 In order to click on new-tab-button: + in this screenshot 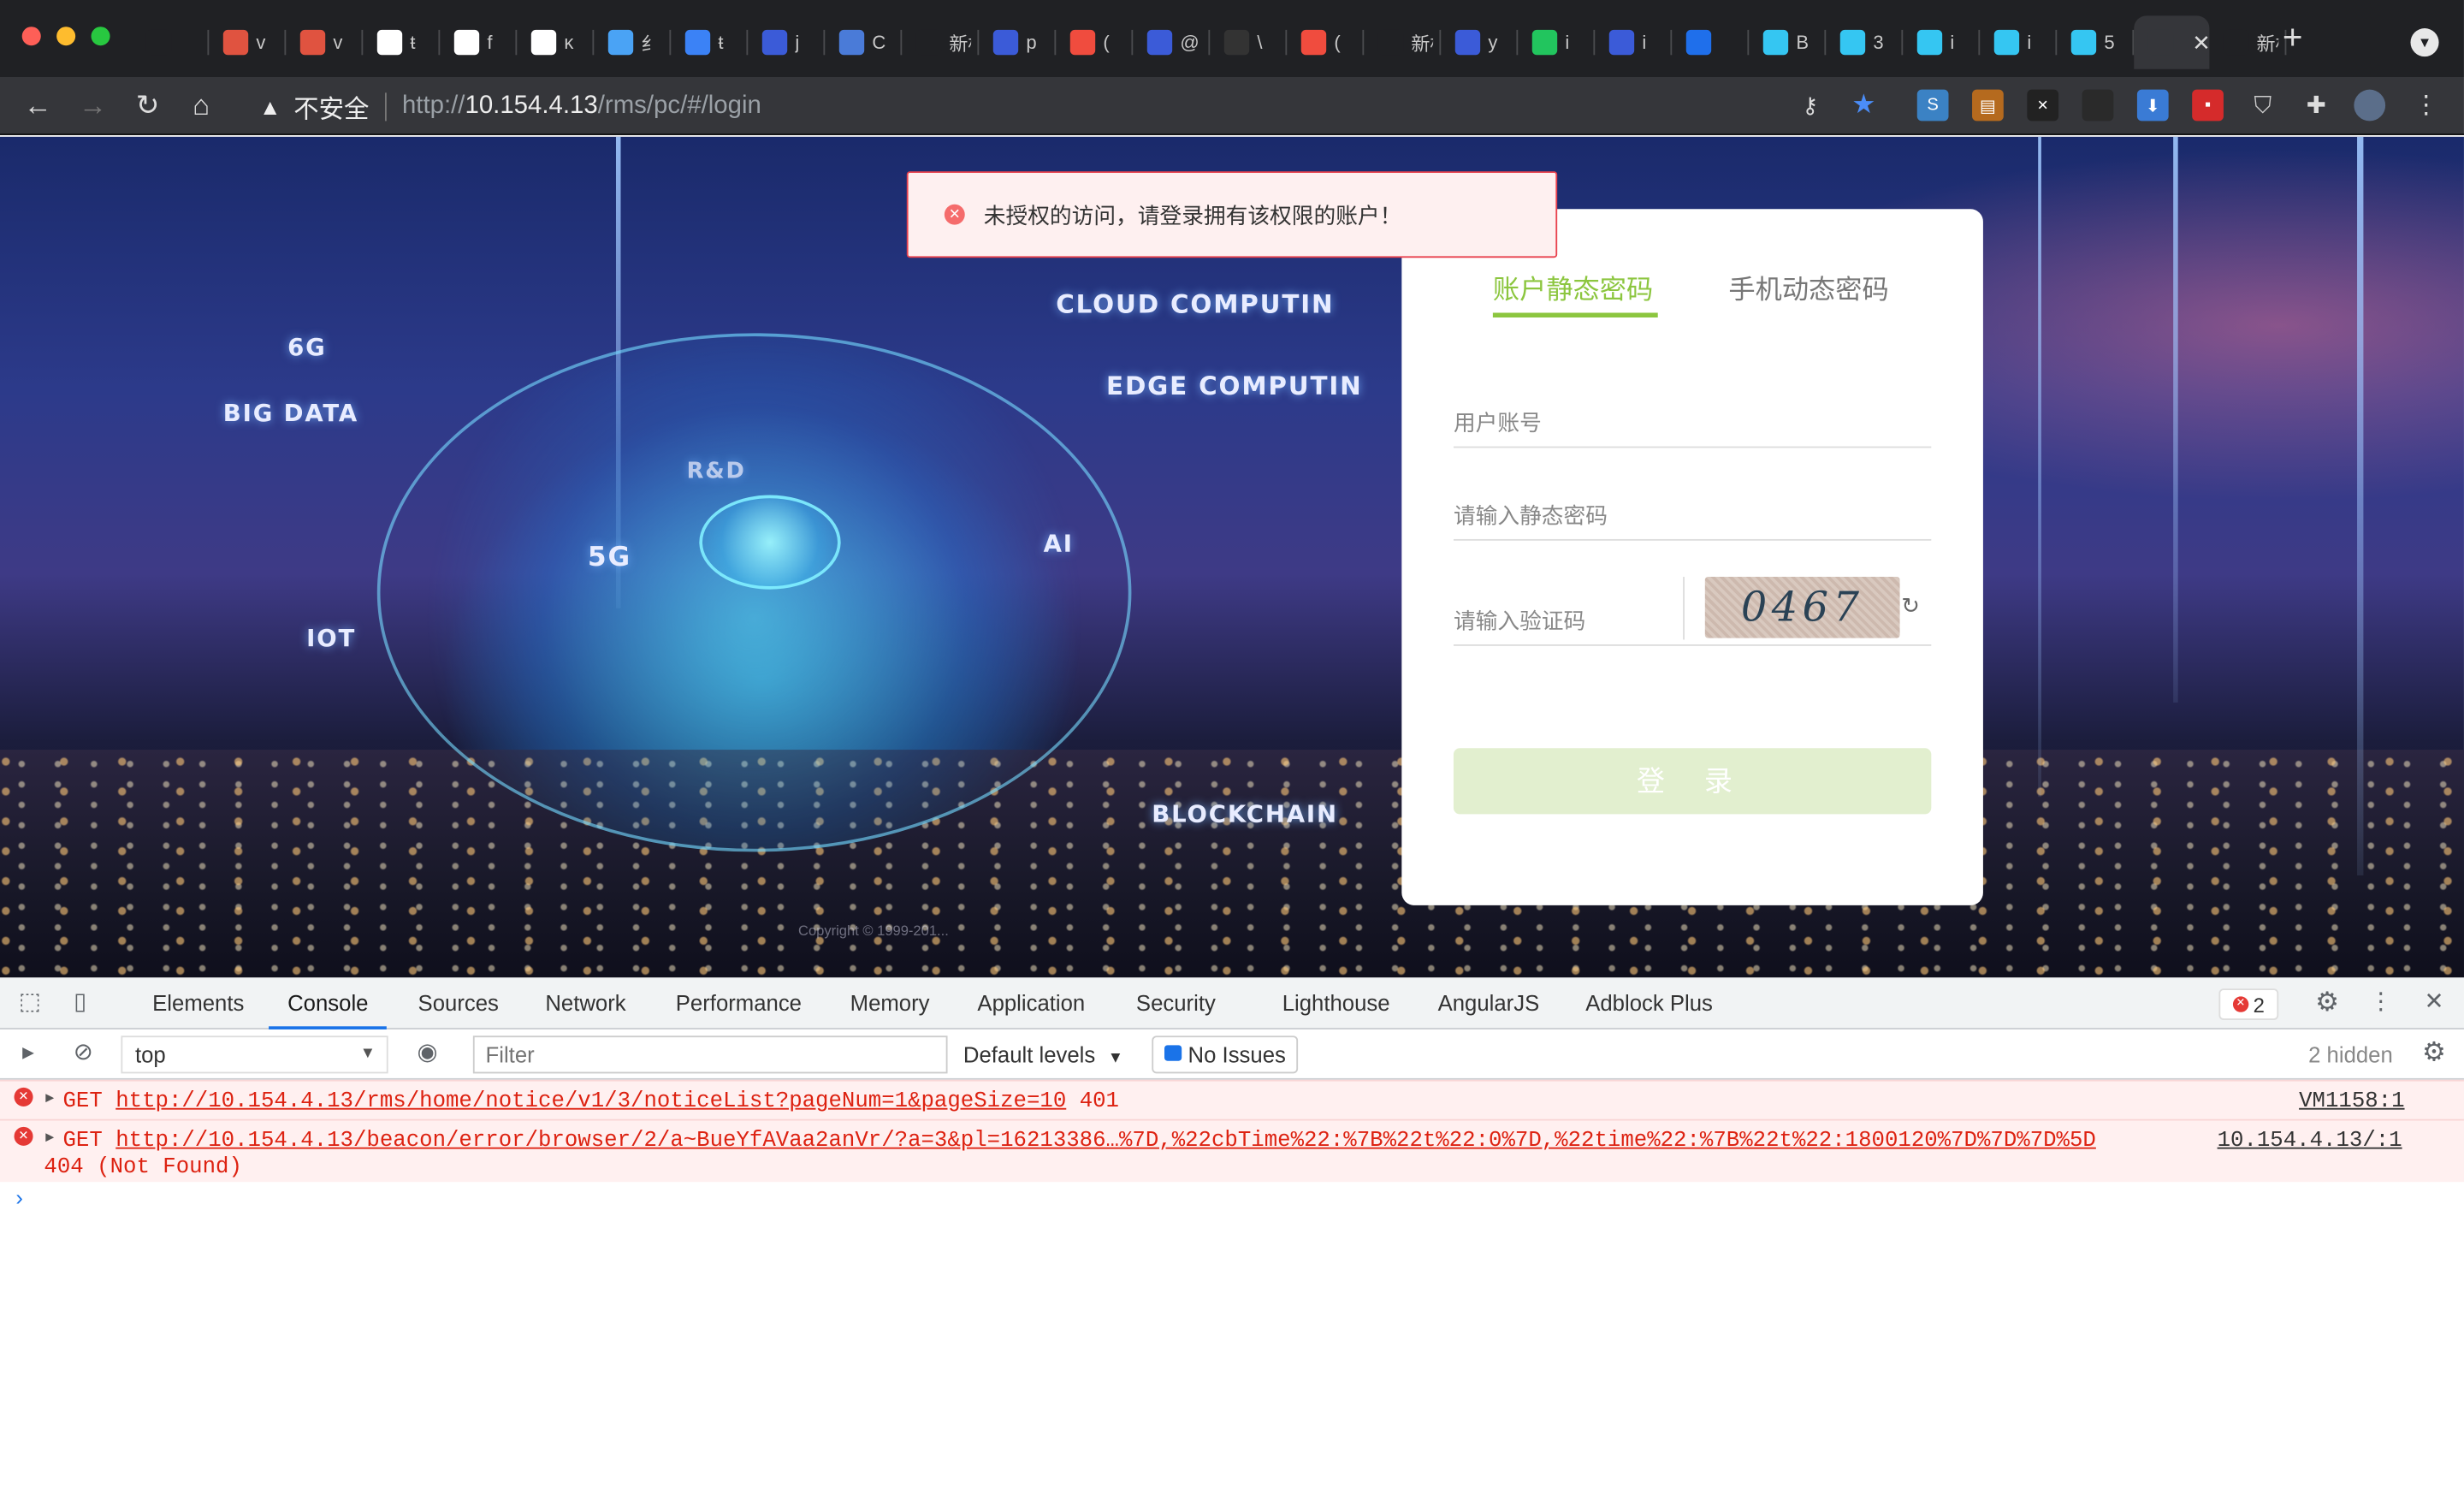, I will do `click(2293, 38)`.